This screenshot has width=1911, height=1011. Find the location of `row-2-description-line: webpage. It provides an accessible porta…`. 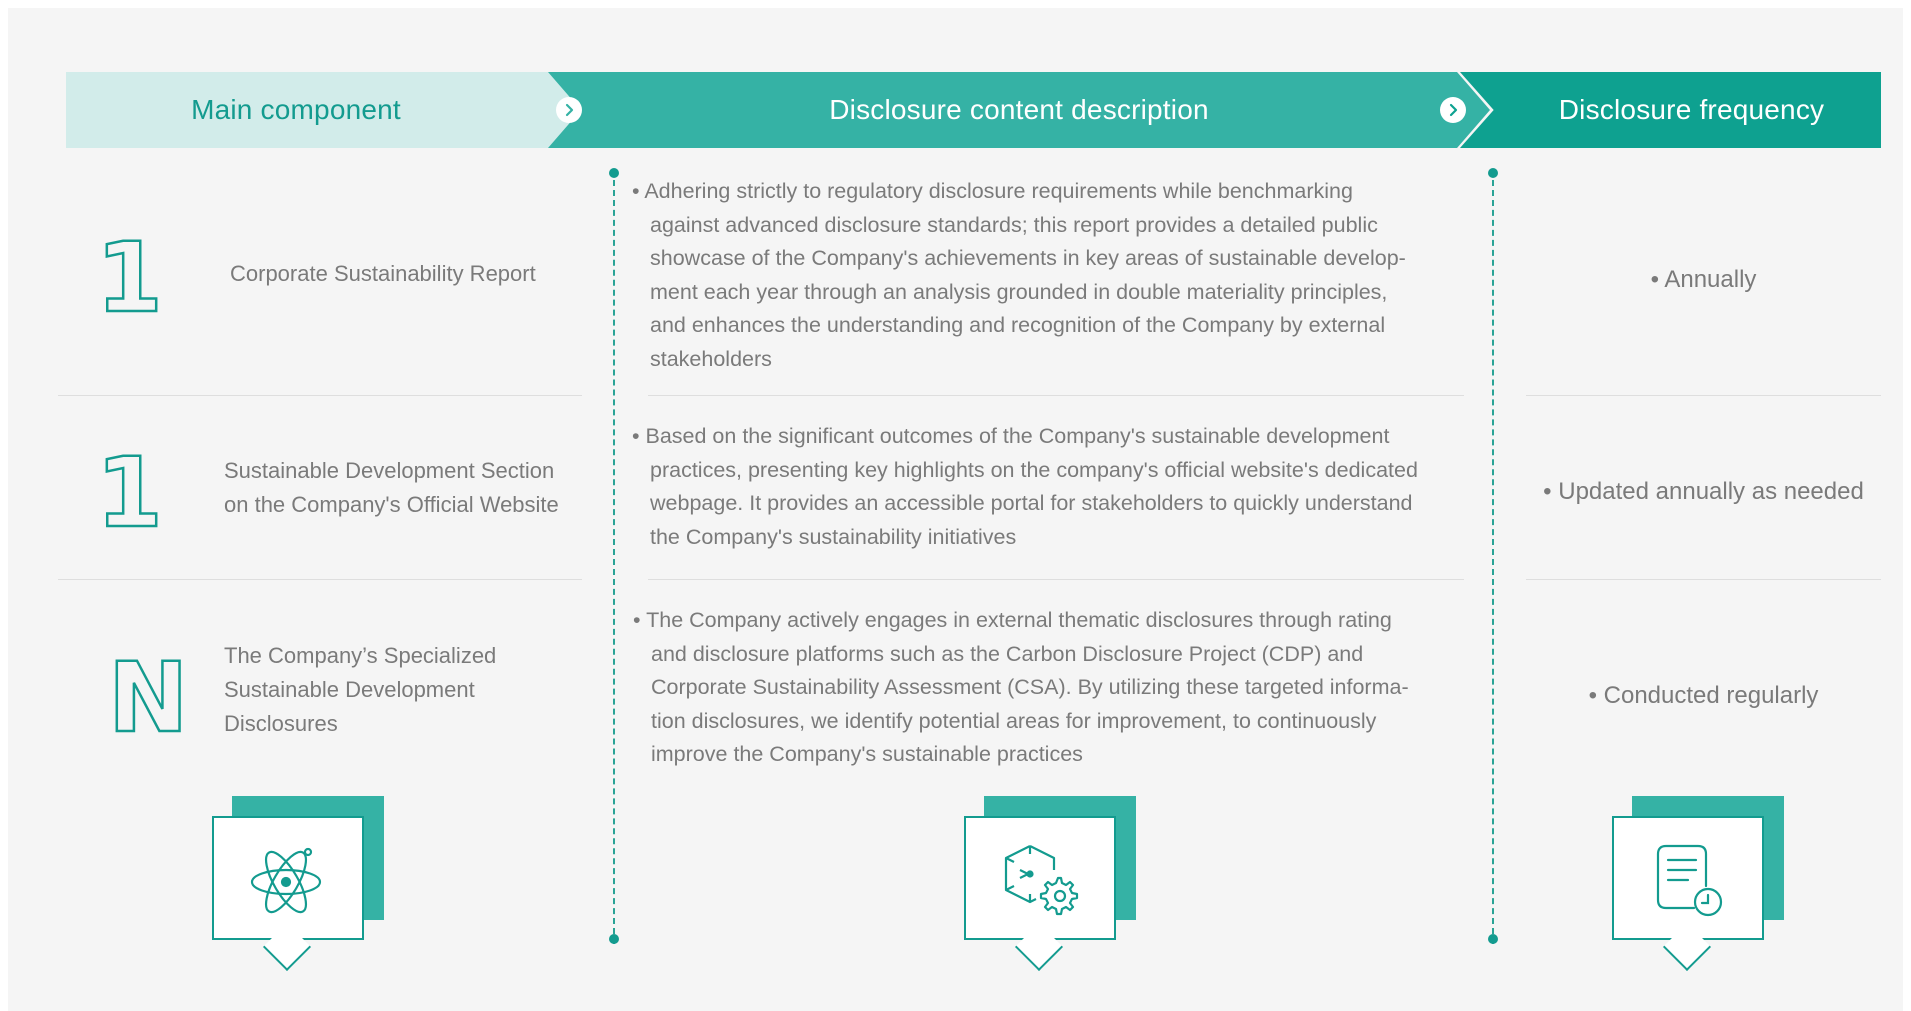

row-2-description-line: webpage. It provides an accessible porta… is located at coordinates (1031, 503).